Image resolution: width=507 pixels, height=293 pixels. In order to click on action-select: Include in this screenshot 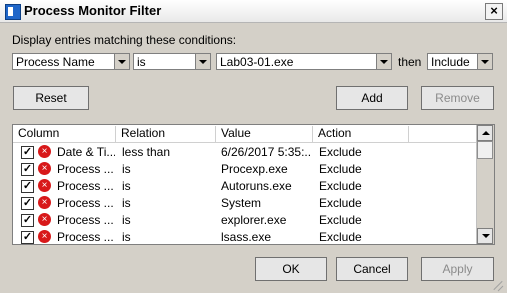, I will do `click(460, 61)`.